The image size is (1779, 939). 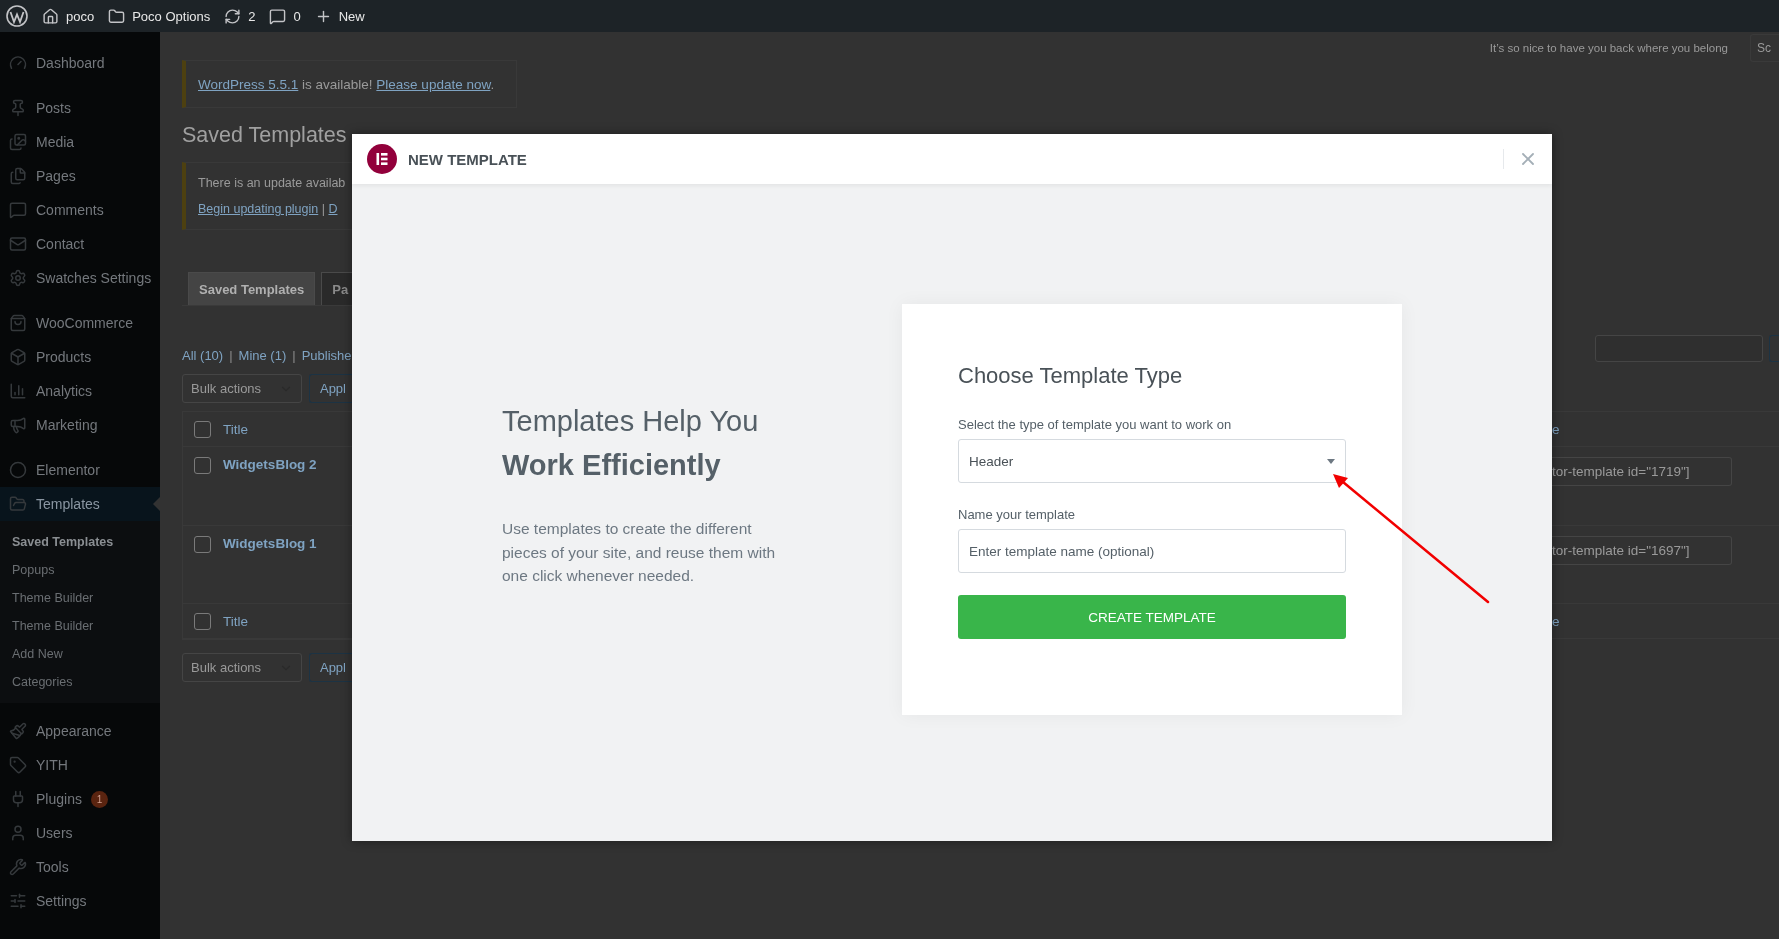 I want to click on sidebar-item: Marketing, so click(x=80, y=425).